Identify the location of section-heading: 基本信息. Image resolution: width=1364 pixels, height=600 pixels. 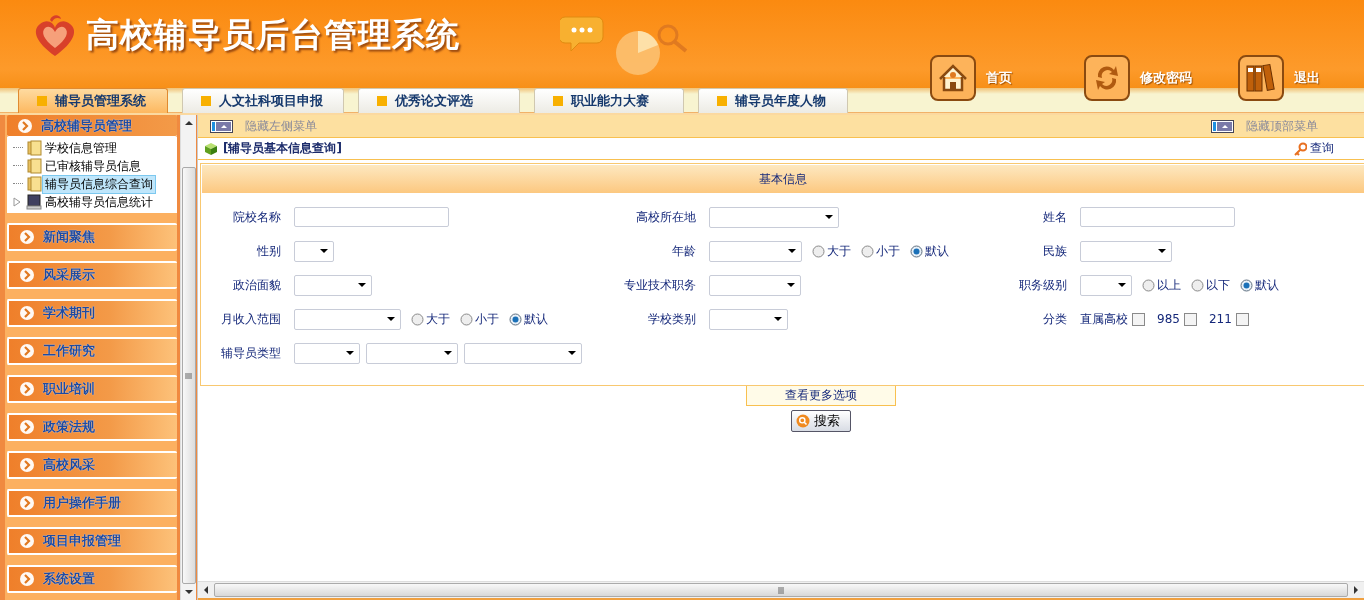
(783, 179).